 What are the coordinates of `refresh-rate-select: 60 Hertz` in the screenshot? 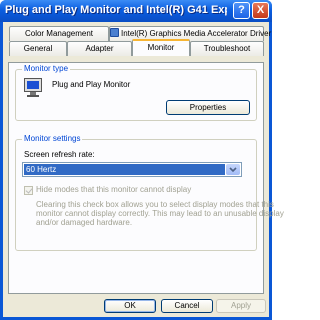 It's located at (132, 169).